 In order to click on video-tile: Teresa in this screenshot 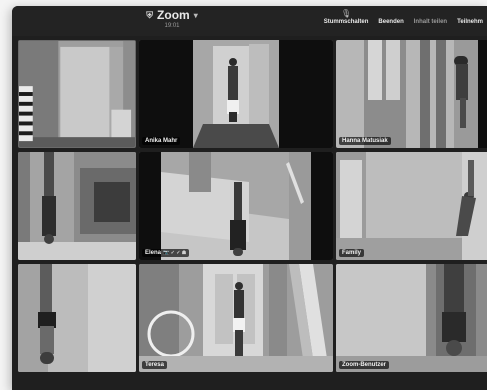, I will do `click(236, 318)`.